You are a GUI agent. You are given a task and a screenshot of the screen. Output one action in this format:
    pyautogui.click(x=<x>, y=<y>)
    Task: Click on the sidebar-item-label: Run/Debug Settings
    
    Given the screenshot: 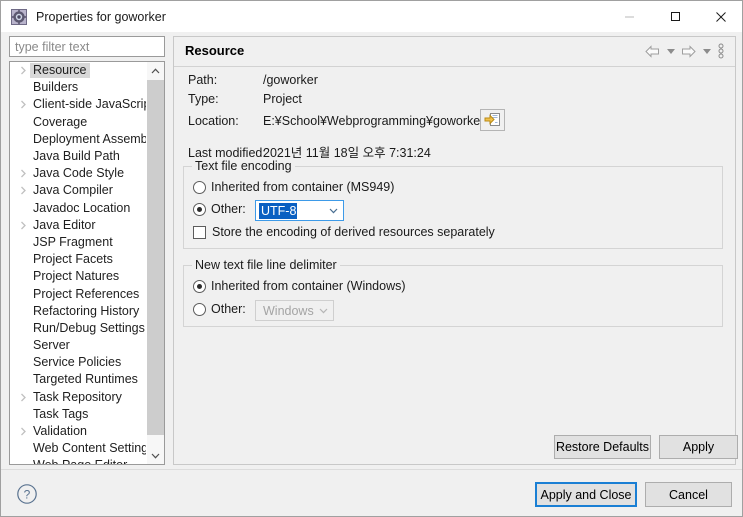 What is the action you would take?
    pyautogui.click(x=89, y=327)
    